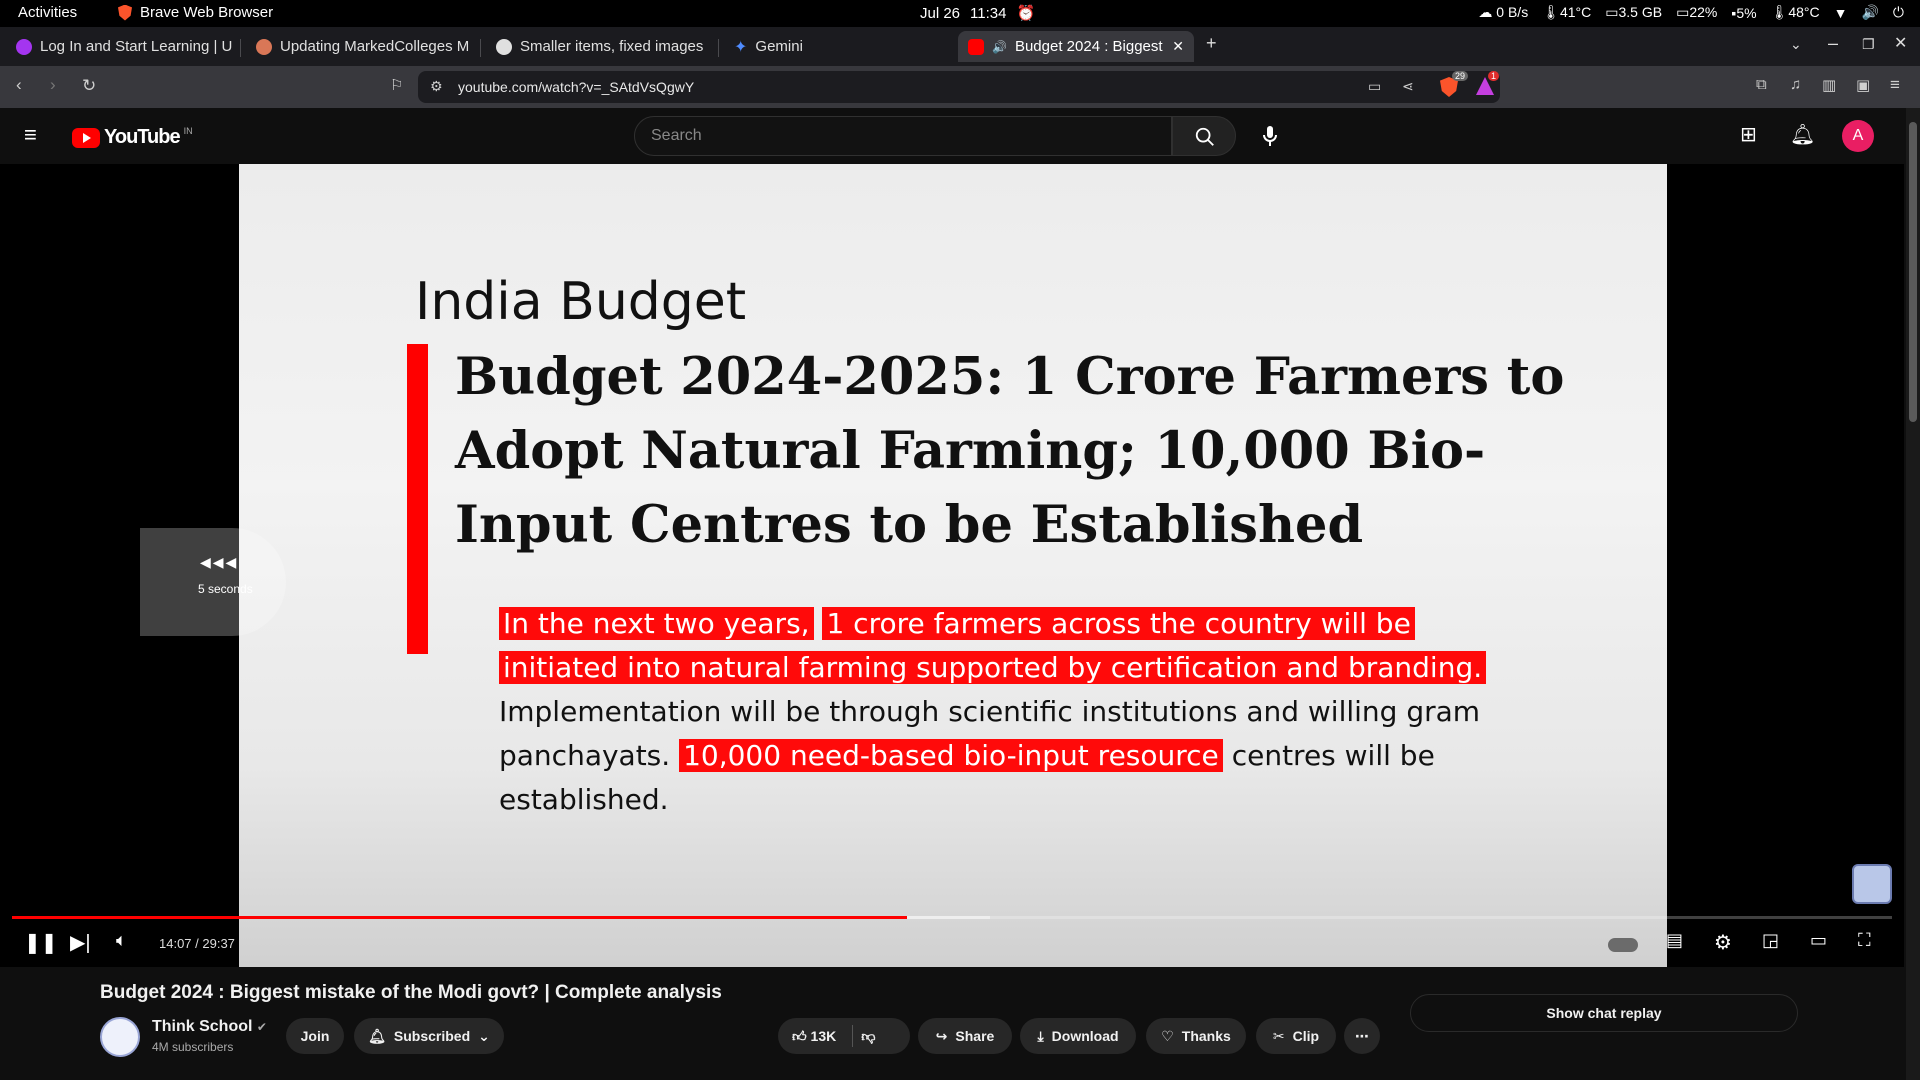  Describe the element at coordinates (1623, 945) in the screenshot. I see `autoplay-toggle` at that location.